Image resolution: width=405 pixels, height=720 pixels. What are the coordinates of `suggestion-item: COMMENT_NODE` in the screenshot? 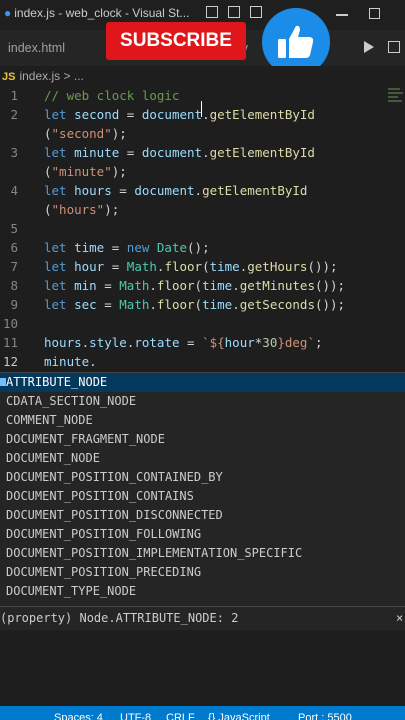 It's located at (202, 420).